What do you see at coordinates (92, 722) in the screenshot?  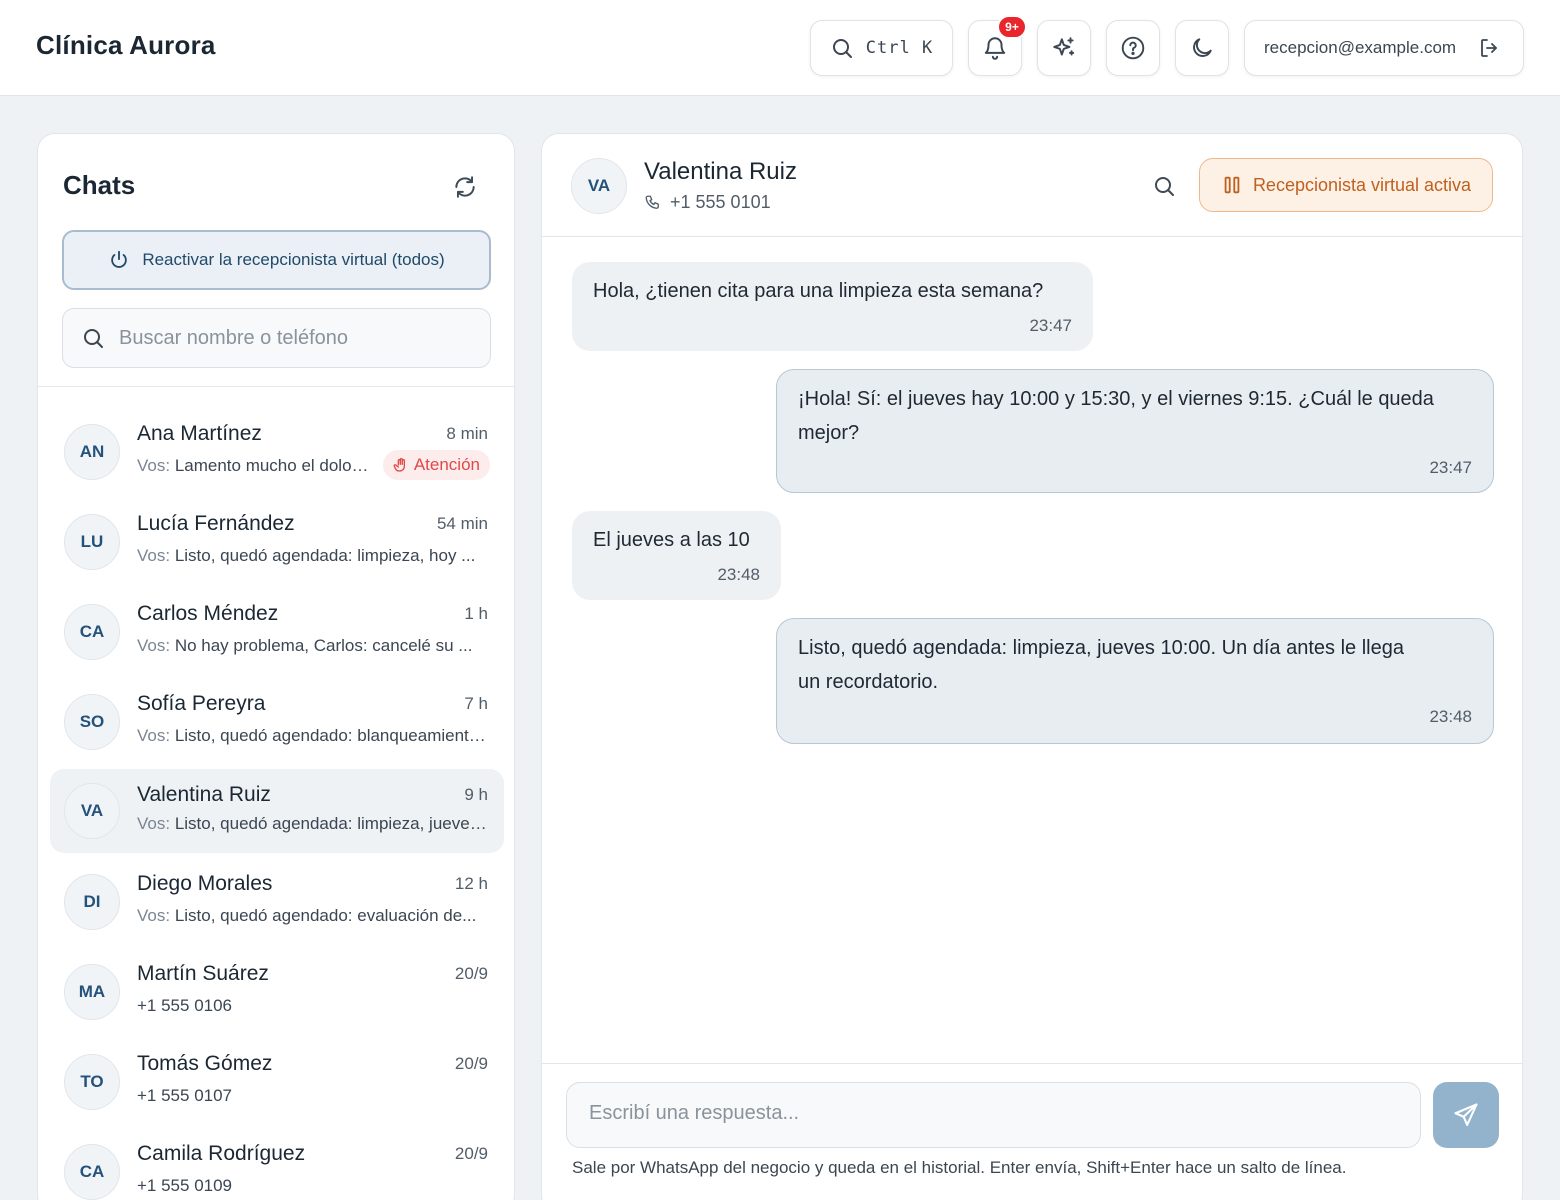 I see `avatar: SO` at bounding box center [92, 722].